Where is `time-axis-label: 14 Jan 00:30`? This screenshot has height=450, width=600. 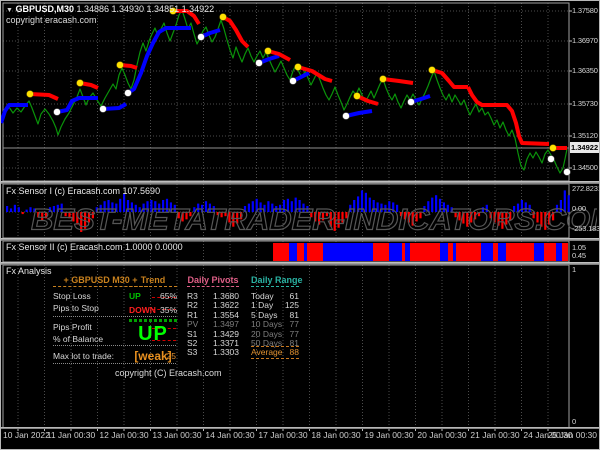 time-axis-label: 14 Jan 00:30 is located at coordinates (230, 435).